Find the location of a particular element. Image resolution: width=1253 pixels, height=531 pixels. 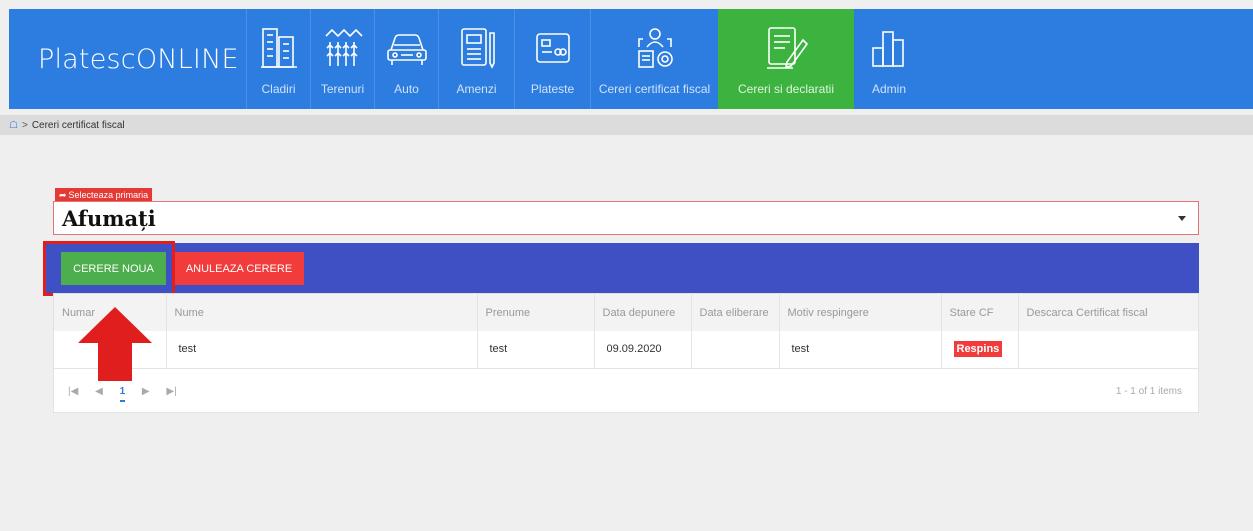

new-request-button: CERERE NOUA is located at coordinates (113, 268).